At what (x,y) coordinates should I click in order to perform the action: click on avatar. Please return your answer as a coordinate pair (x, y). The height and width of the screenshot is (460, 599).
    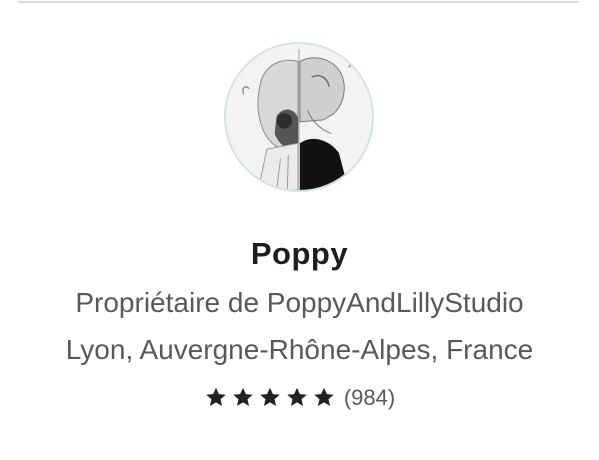
    Looking at the image, I should click on (299, 117).